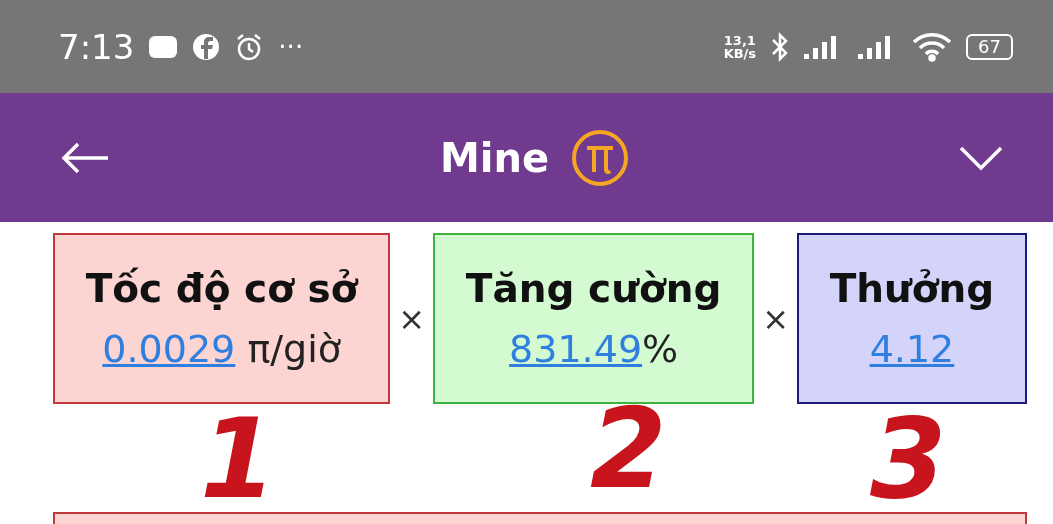 This screenshot has width=1053, height=524. What do you see at coordinates (593, 288) in the screenshot?
I see `card-title: Tăng cường` at bounding box center [593, 288].